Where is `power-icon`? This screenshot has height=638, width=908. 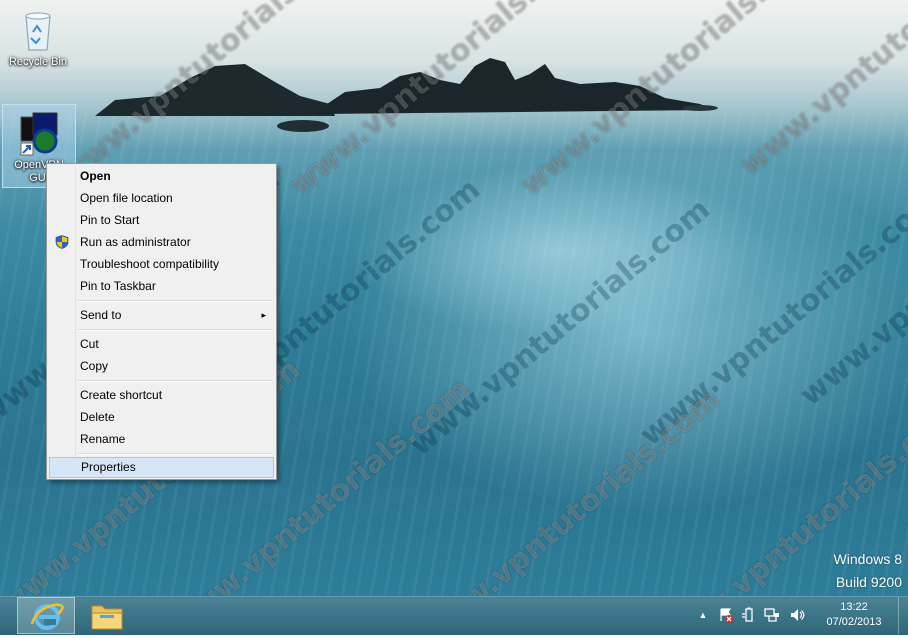 power-icon is located at coordinates (749, 615).